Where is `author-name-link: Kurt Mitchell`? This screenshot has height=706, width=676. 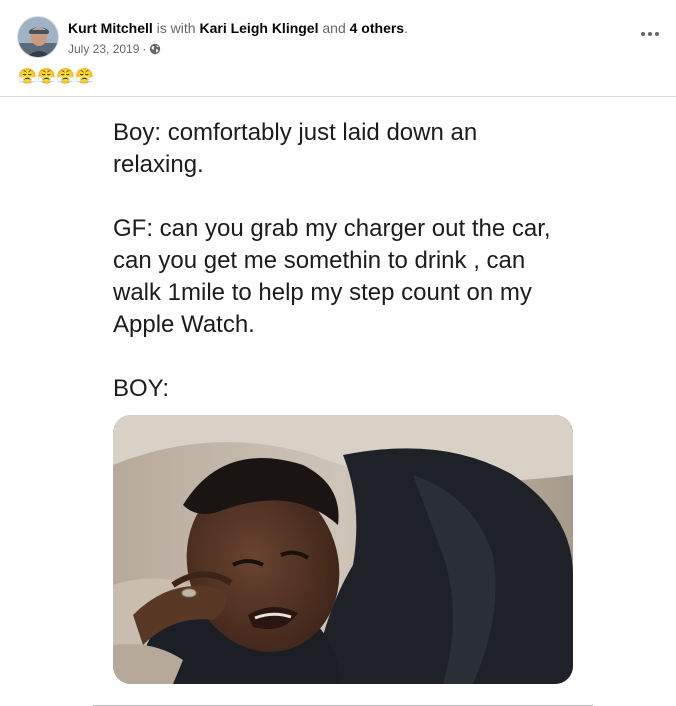 author-name-link: Kurt Mitchell is located at coordinates (110, 28).